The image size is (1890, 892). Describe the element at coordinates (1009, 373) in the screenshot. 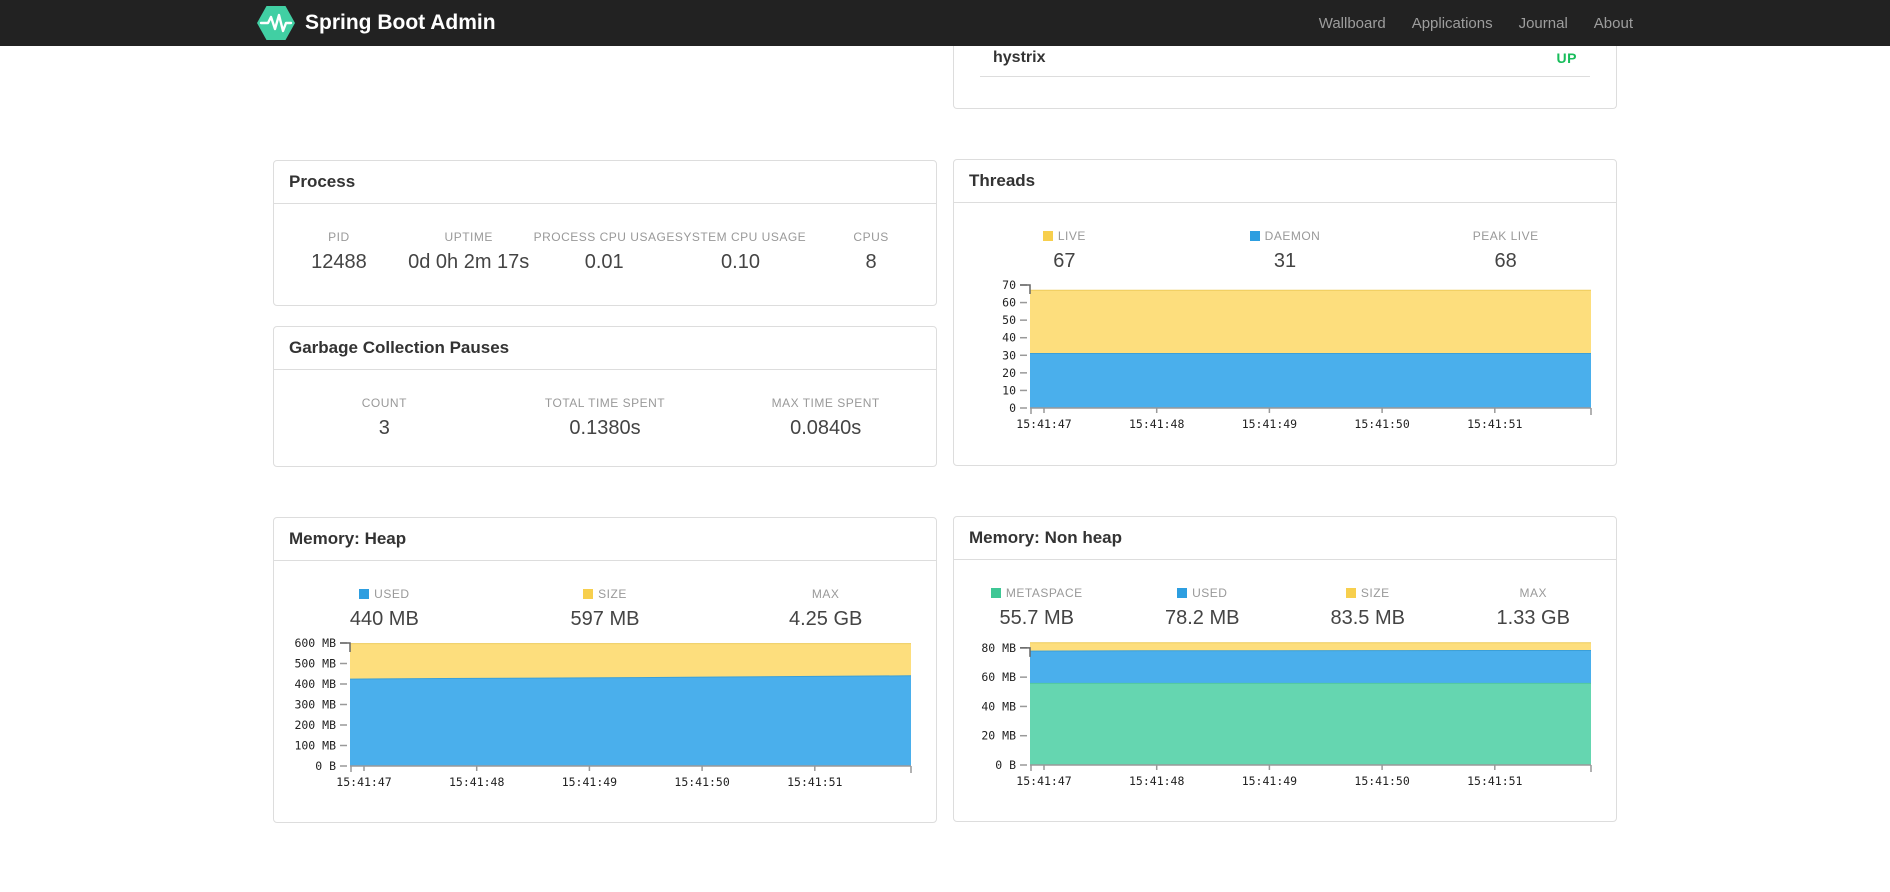

I see `svg-text: 20` at that location.